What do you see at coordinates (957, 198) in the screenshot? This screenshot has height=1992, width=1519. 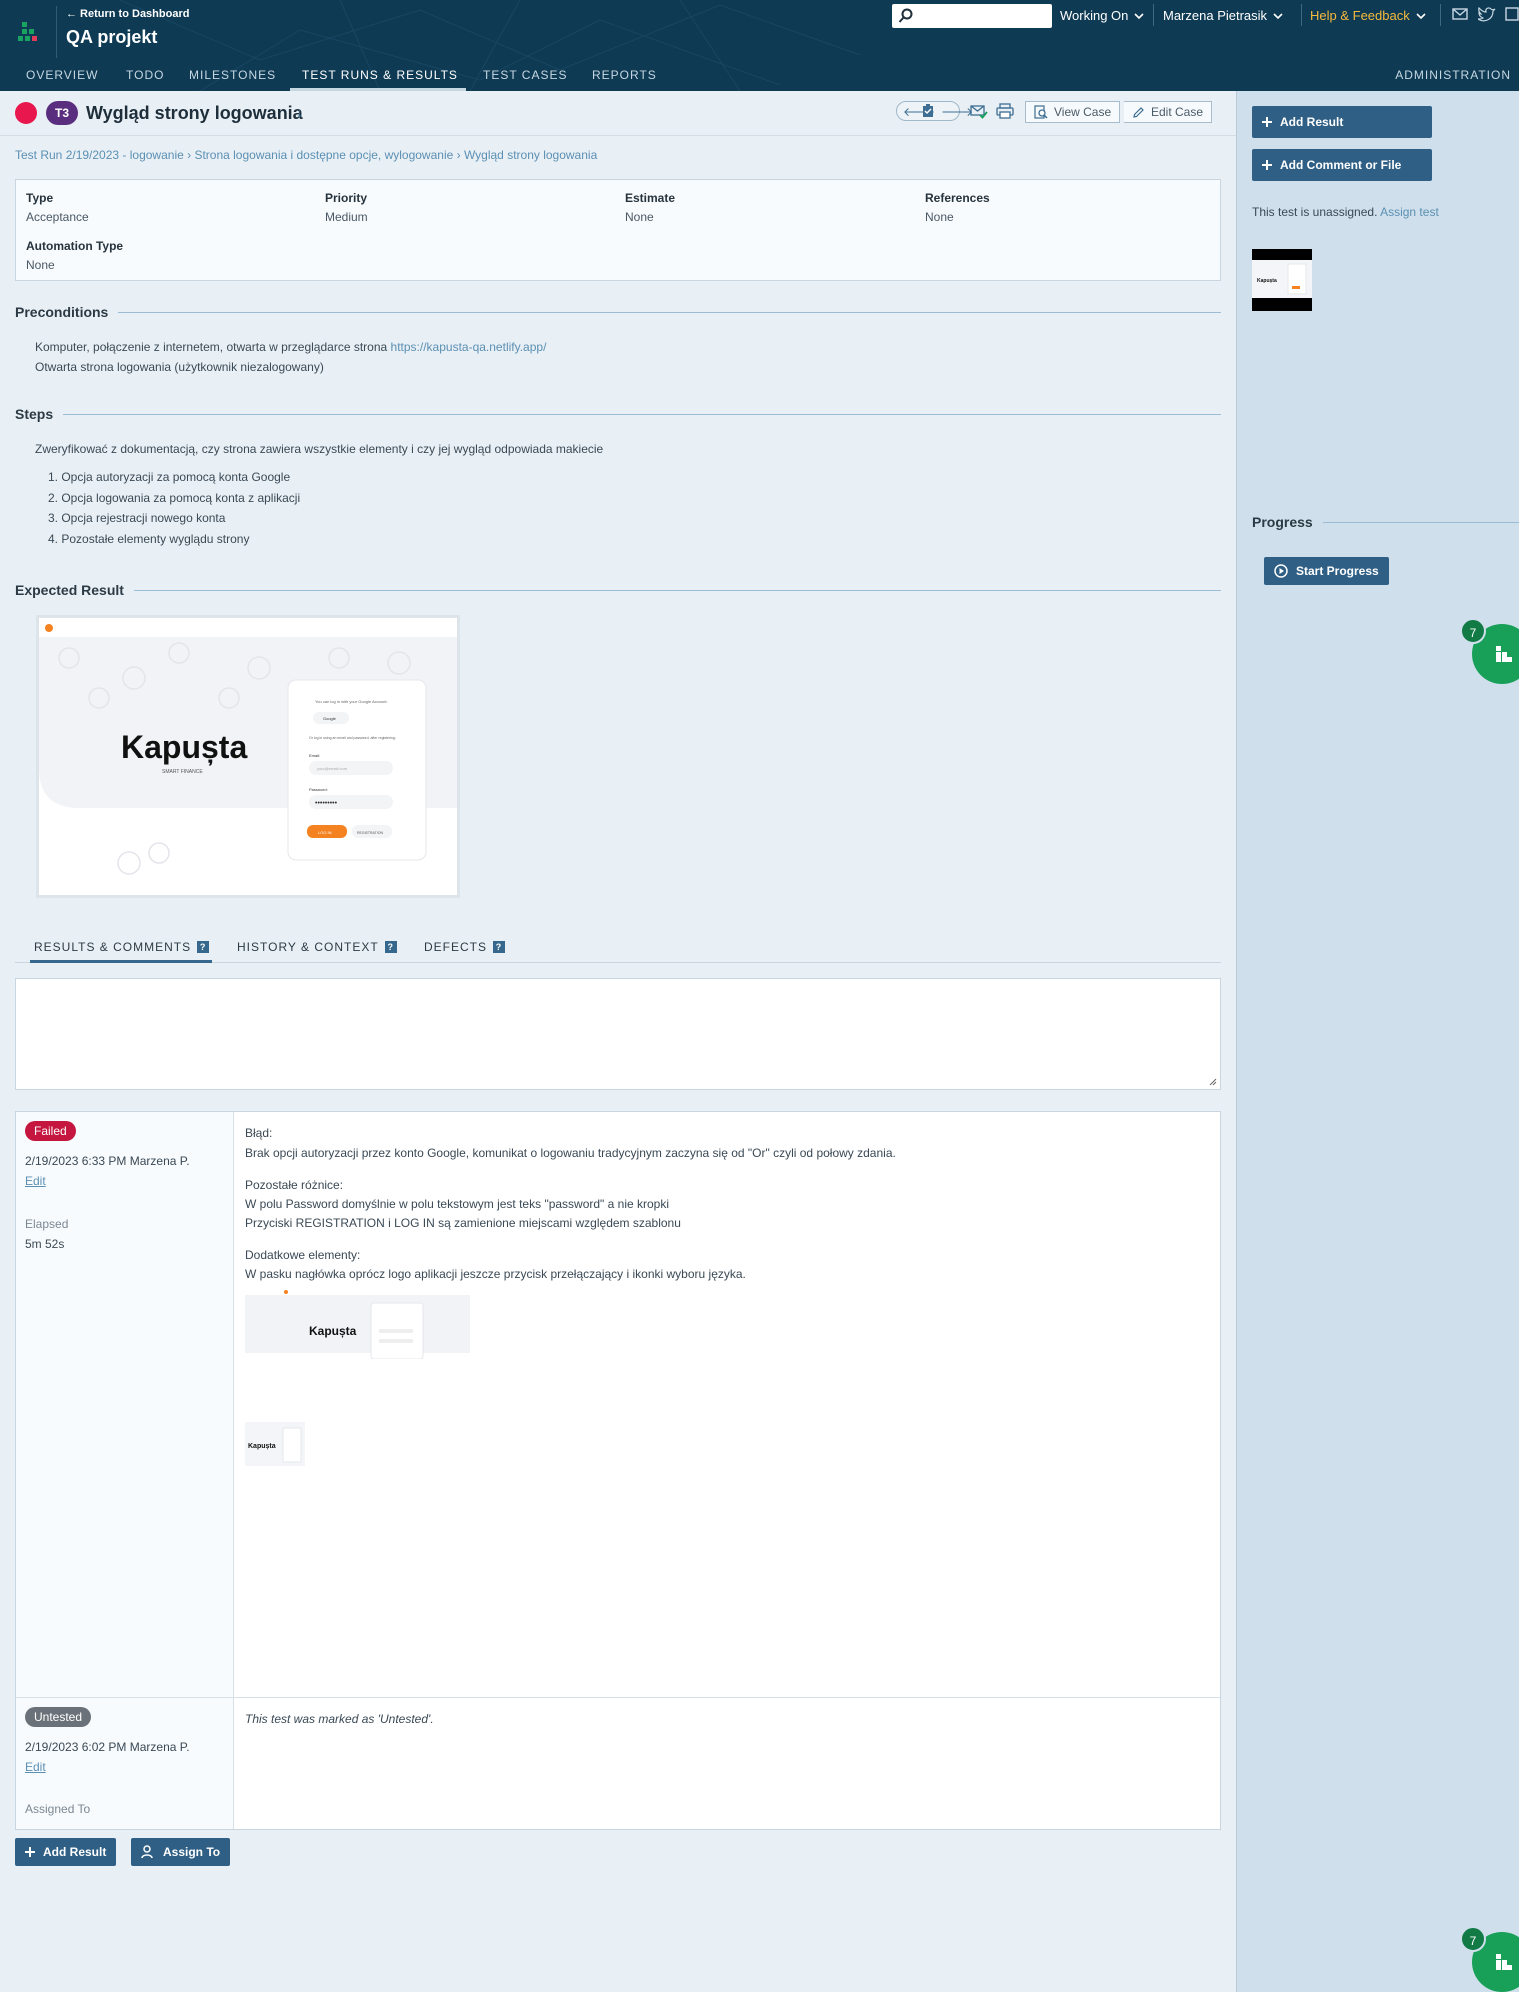 I see `references-label: References` at bounding box center [957, 198].